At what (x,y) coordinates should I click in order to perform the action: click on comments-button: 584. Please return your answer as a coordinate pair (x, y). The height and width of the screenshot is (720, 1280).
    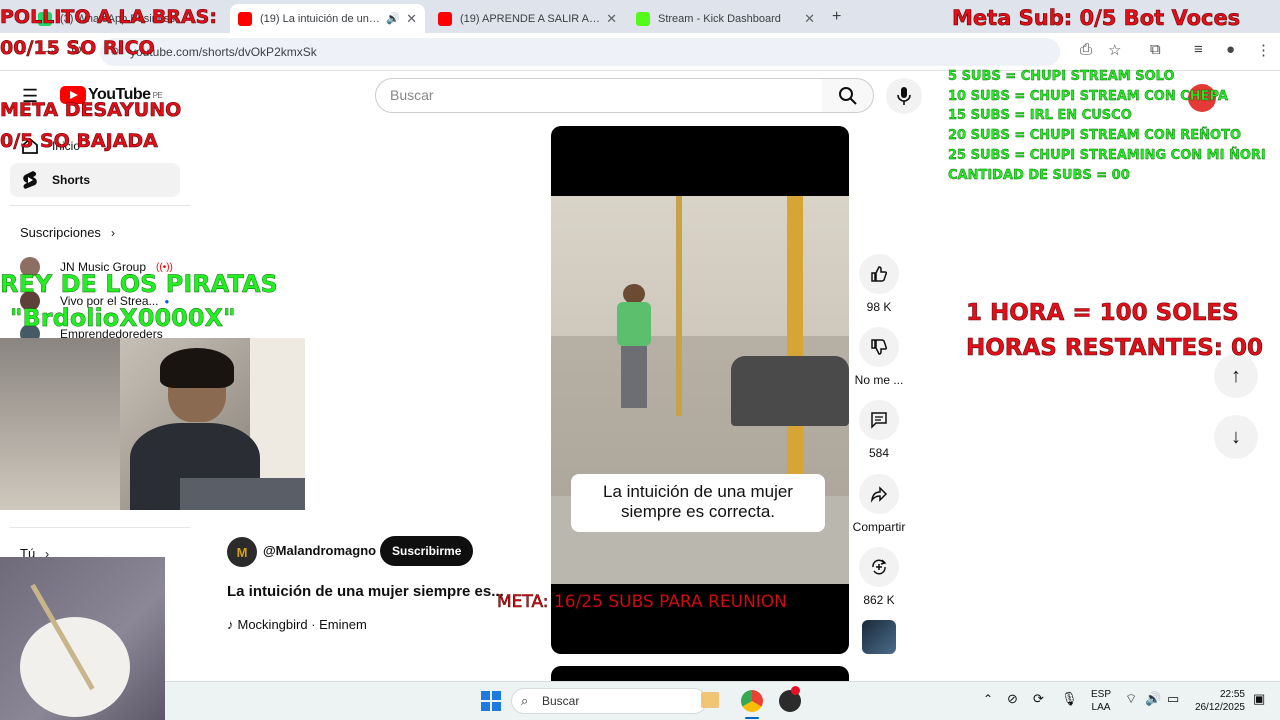
    Looking at the image, I should click on (879, 430).